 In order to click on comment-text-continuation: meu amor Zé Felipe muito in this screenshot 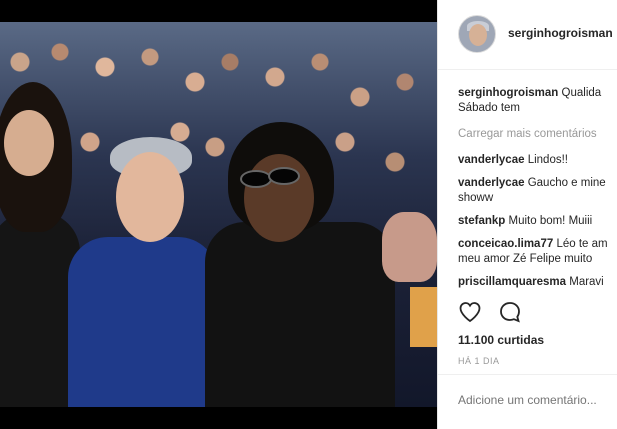, I will do `click(525, 259)`.